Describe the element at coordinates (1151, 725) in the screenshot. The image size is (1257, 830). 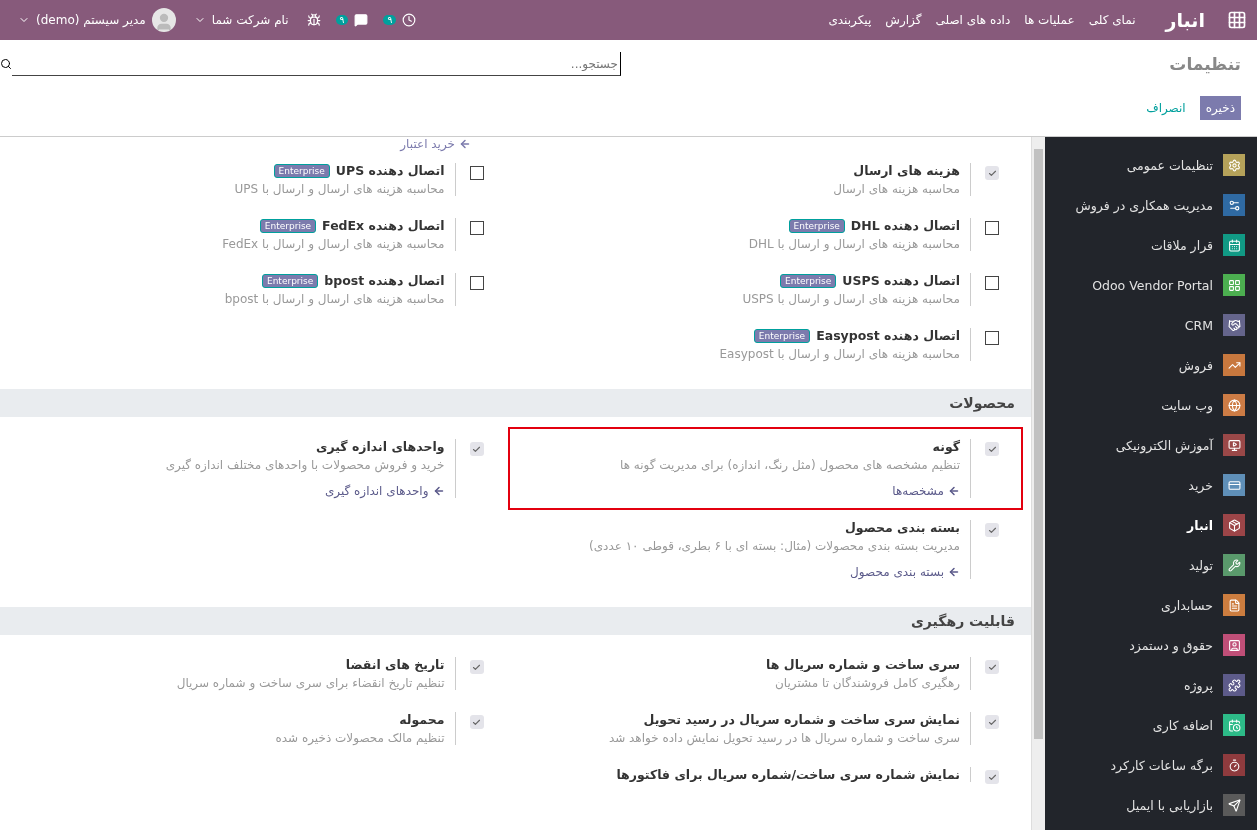
I see `sidebar-item: اضافه کاری` at that location.